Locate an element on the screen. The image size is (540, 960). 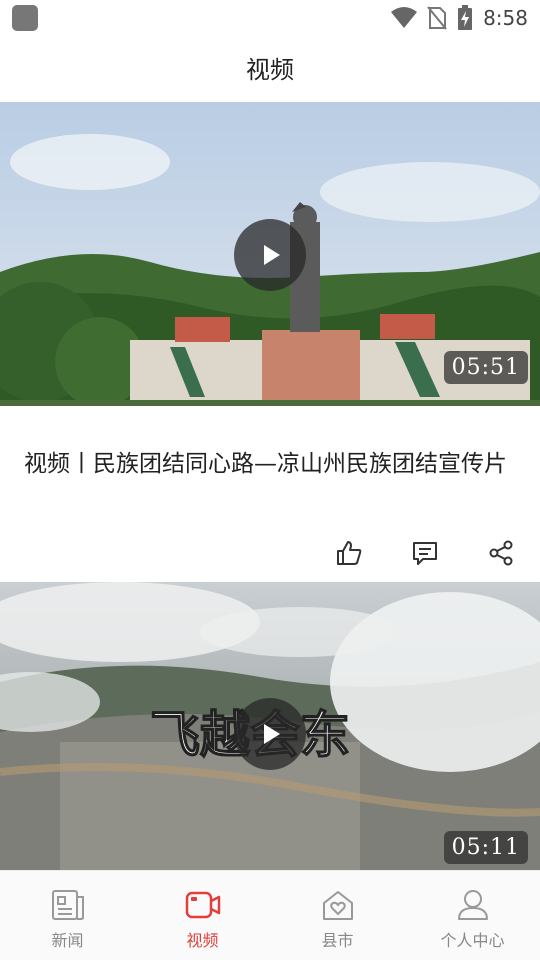
bottom-navigation: 新闻 视频 县市 个人中心 is located at coordinates (270, 915).